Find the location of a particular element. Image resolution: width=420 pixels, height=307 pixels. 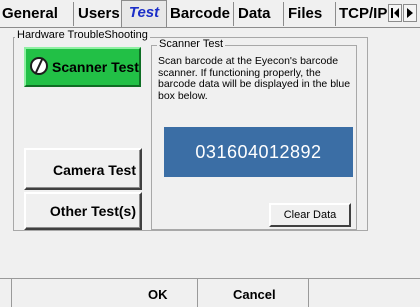

other-tests-label: Other Test(s) is located at coordinates (92, 211).